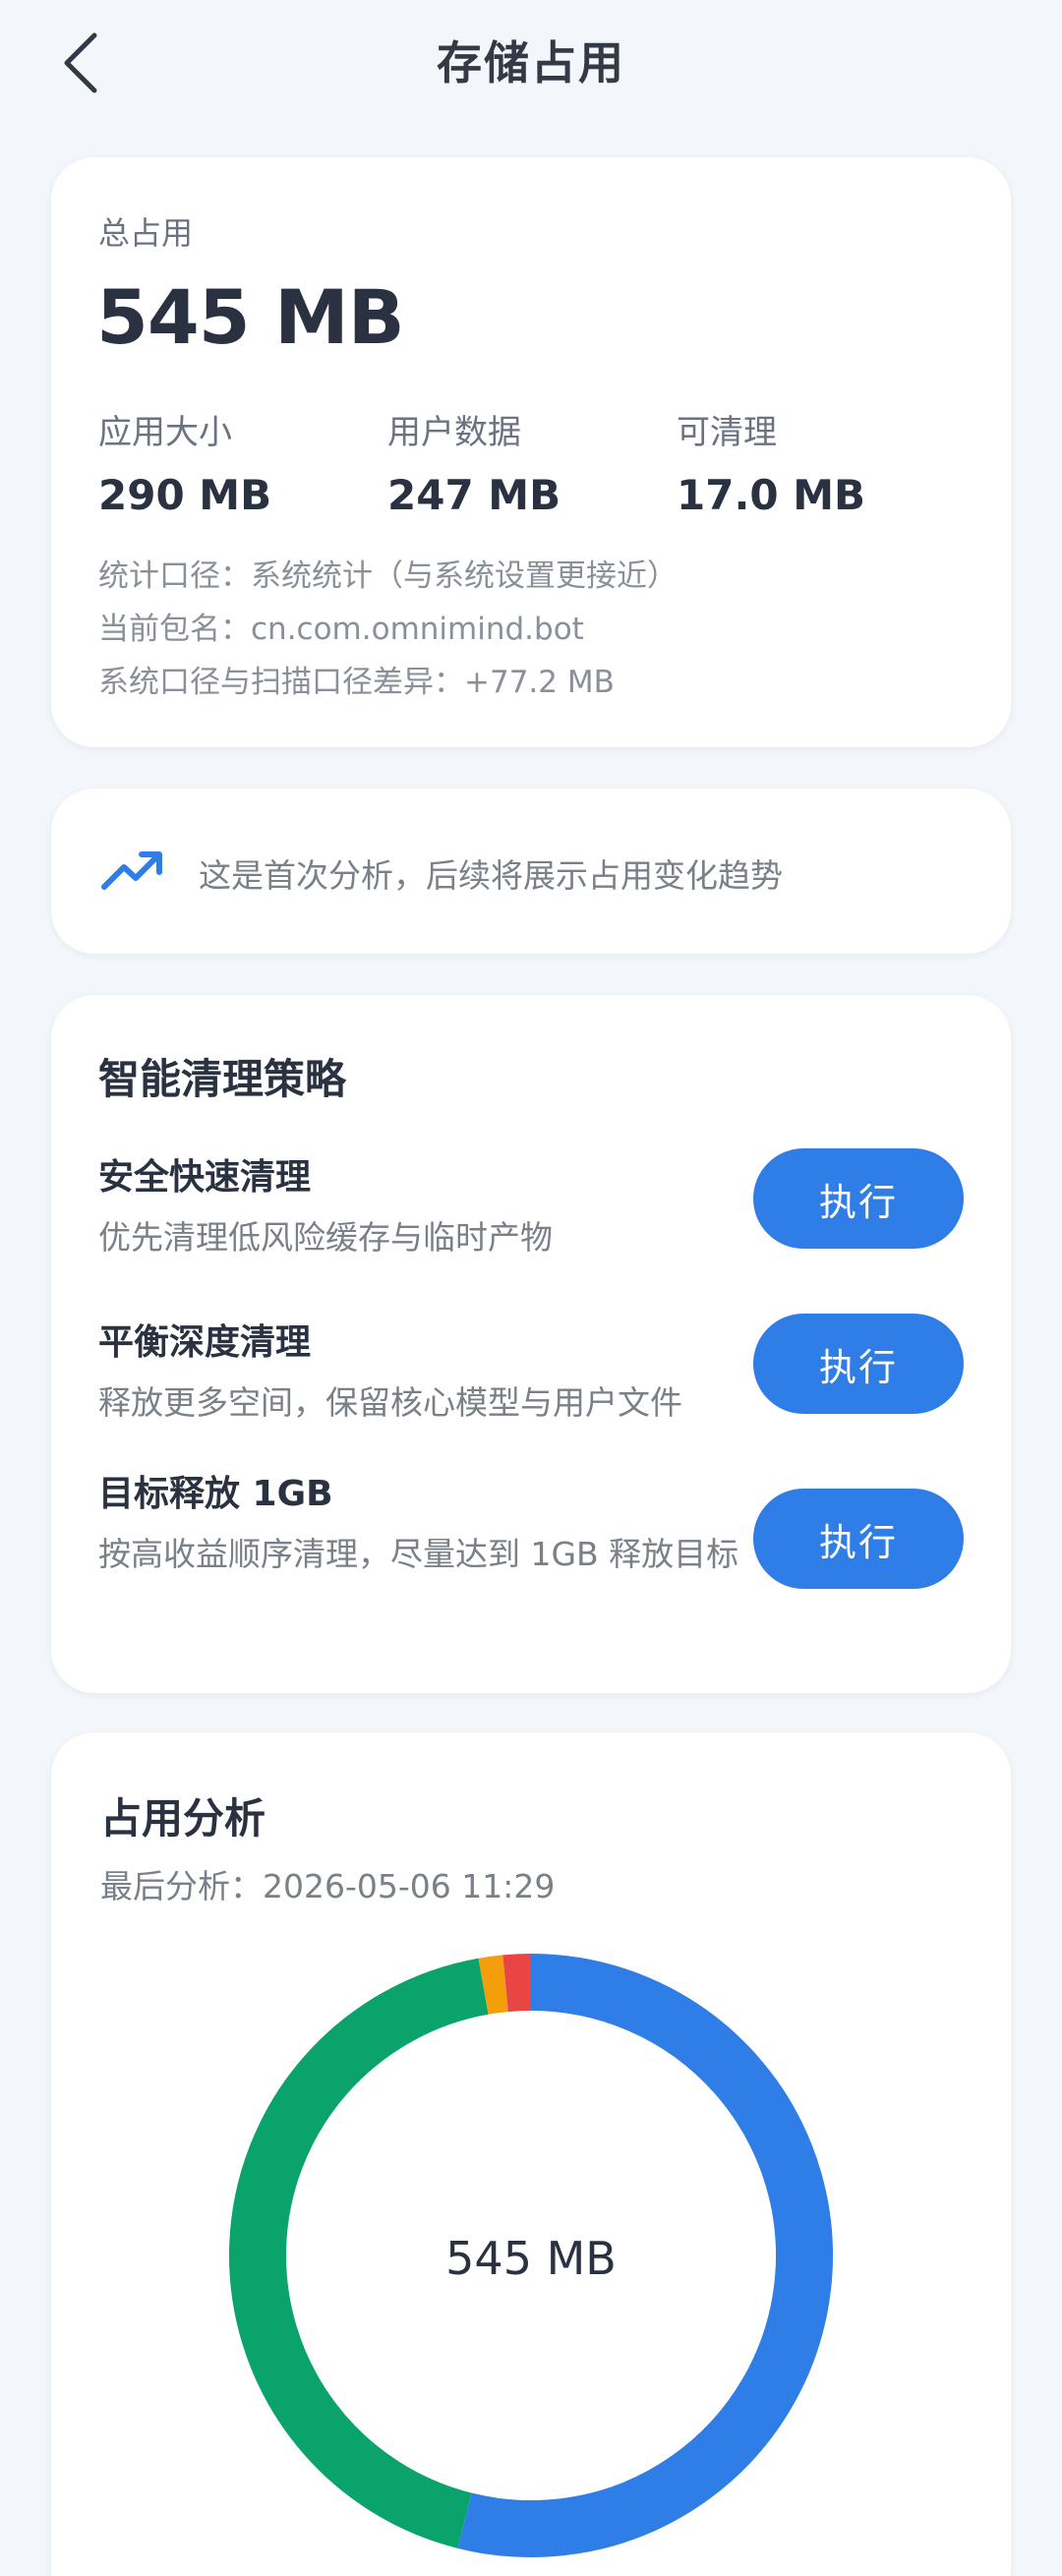 The height and width of the screenshot is (2576, 1062). What do you see at coordinates (418, 1554) in the screenshot?
I see `strategy-desc: 按高收益顺序清理，尽量达到 1GB 释放目标` at bounding box center [418, 1554].